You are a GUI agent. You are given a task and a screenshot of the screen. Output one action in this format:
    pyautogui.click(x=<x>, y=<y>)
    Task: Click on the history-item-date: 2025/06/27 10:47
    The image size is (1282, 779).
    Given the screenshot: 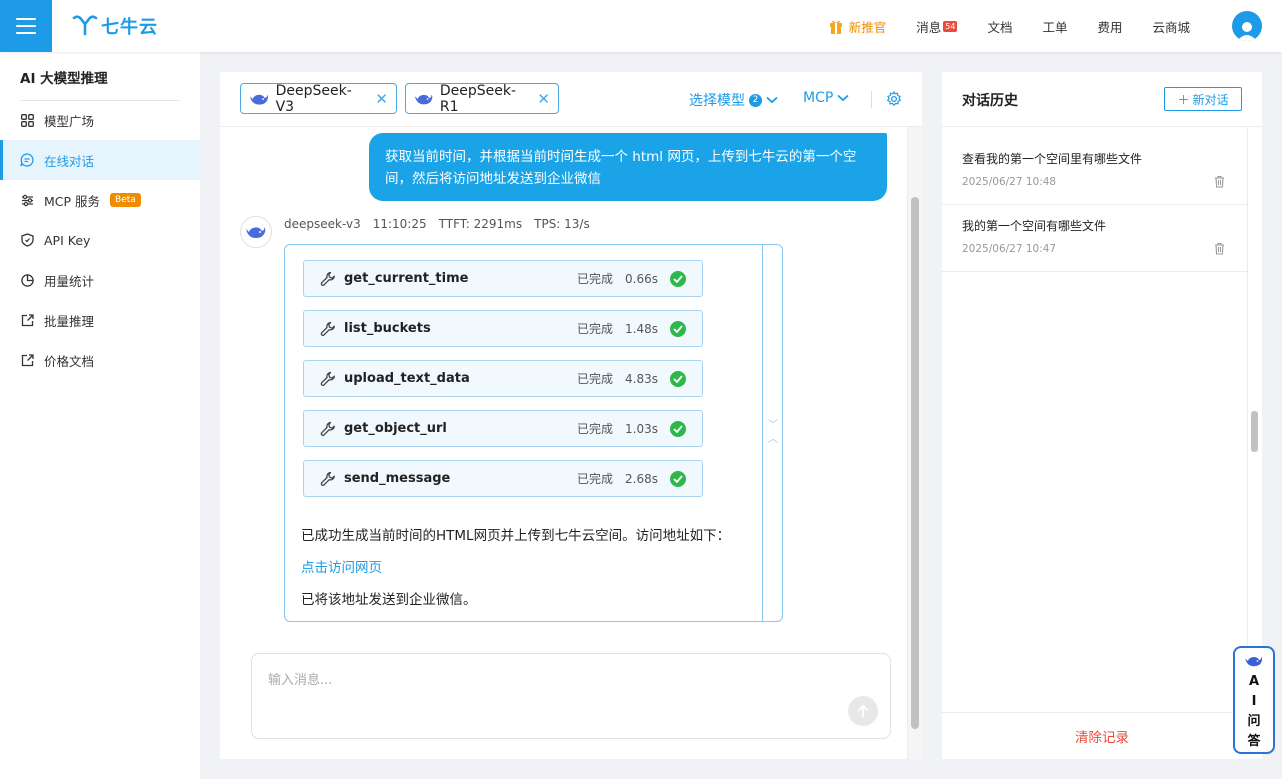 What is the action you would take?
    pyautogui.click(x=1009, y=249)
    